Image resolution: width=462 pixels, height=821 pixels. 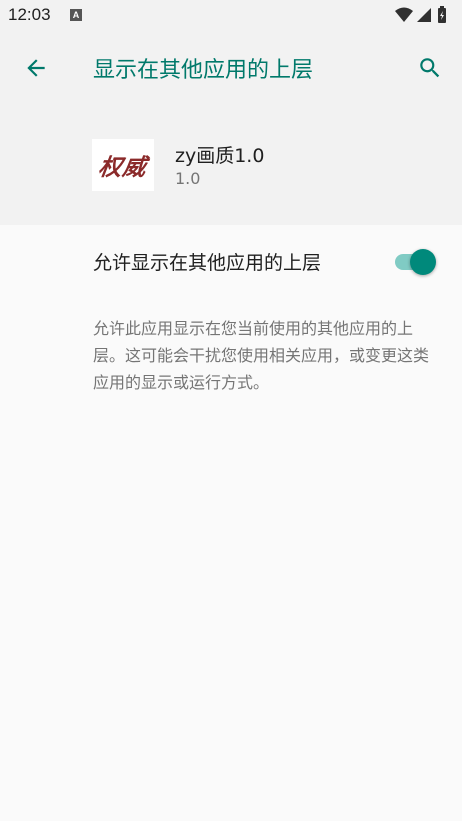 I want to click on search-button, so click(x=430, y=68).